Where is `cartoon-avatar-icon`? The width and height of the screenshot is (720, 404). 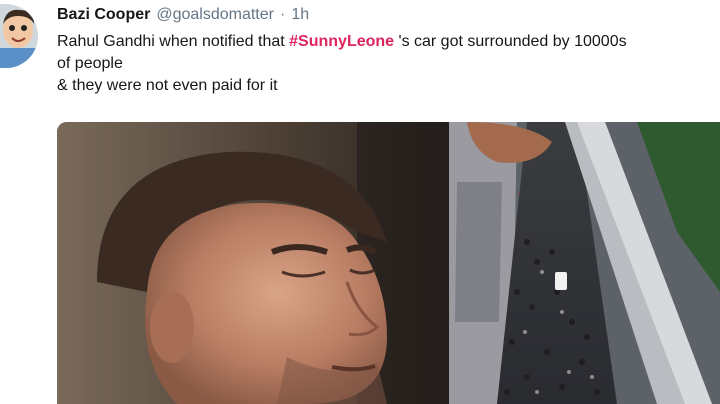 cartoon-avatar-icon is located at coordinates (19, 36).